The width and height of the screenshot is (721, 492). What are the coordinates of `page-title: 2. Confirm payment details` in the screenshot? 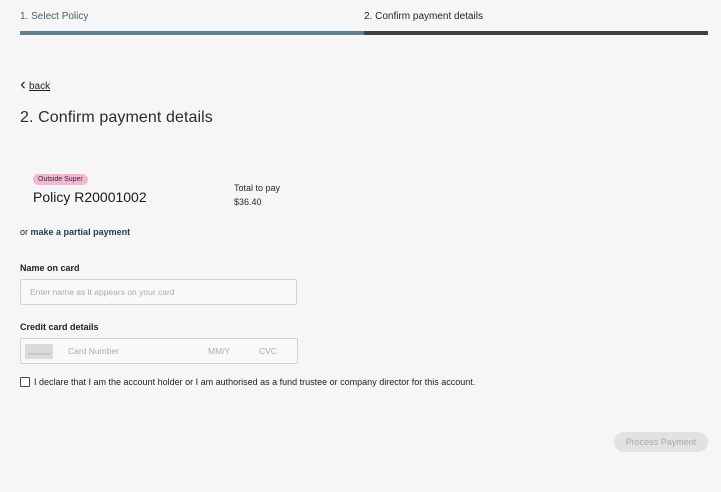 It's located at (116, 117).